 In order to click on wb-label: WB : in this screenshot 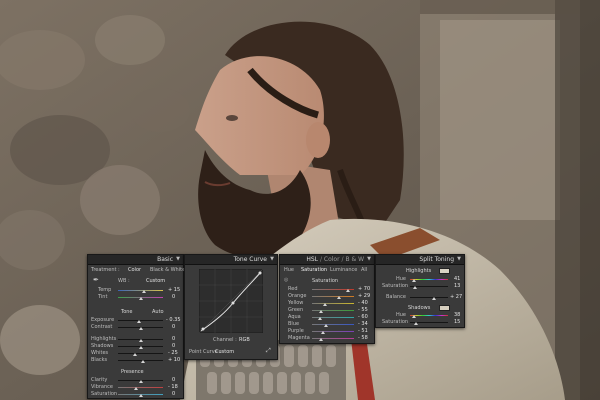, I will do `click(124, 281)`.